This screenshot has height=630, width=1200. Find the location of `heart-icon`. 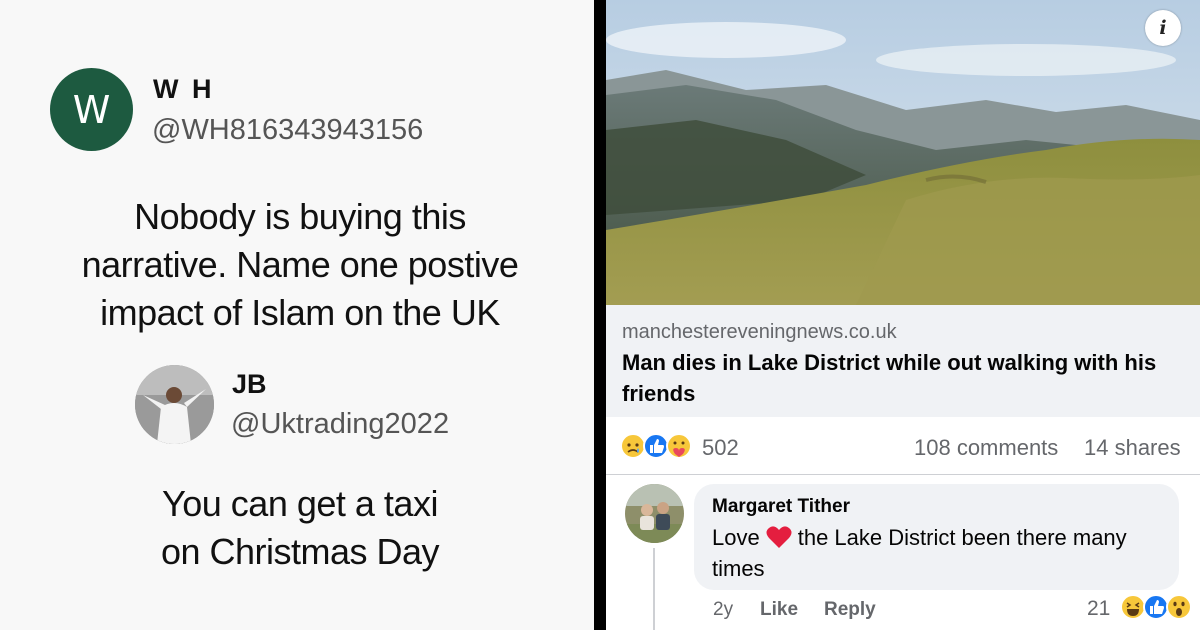

heart-icon is located at coordinates (779, 537).